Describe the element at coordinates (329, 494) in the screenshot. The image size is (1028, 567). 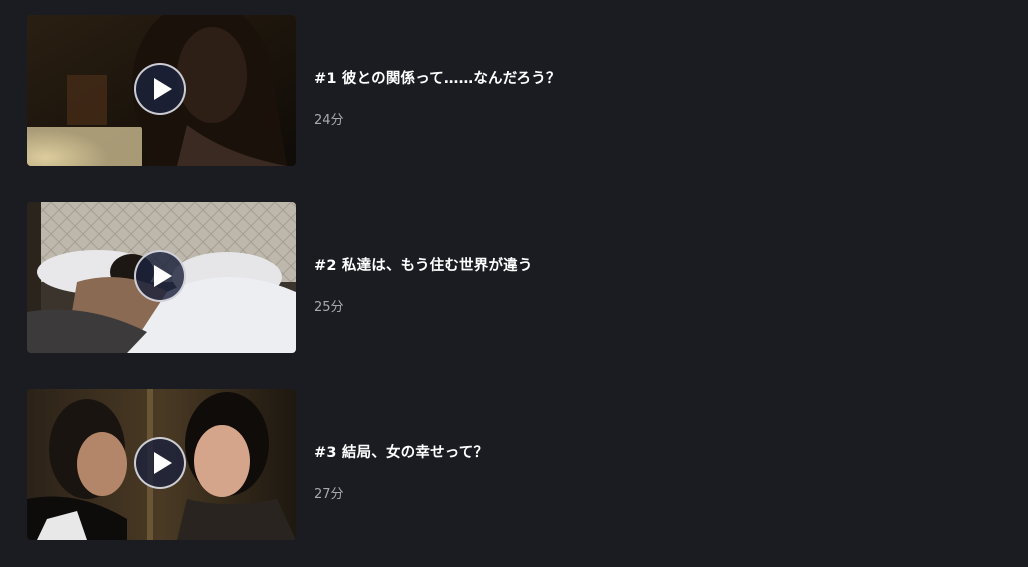
I see `episode-duration-3: 27分` at that location.